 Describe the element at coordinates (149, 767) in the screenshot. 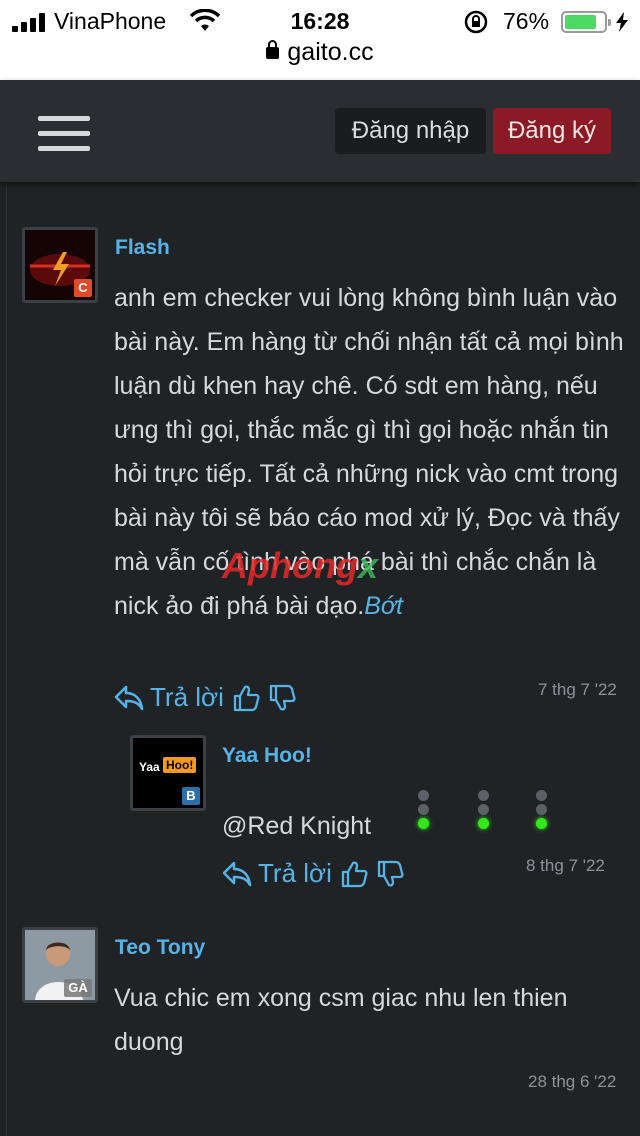

I see `avatar-logo-text: Yaa` at that location.